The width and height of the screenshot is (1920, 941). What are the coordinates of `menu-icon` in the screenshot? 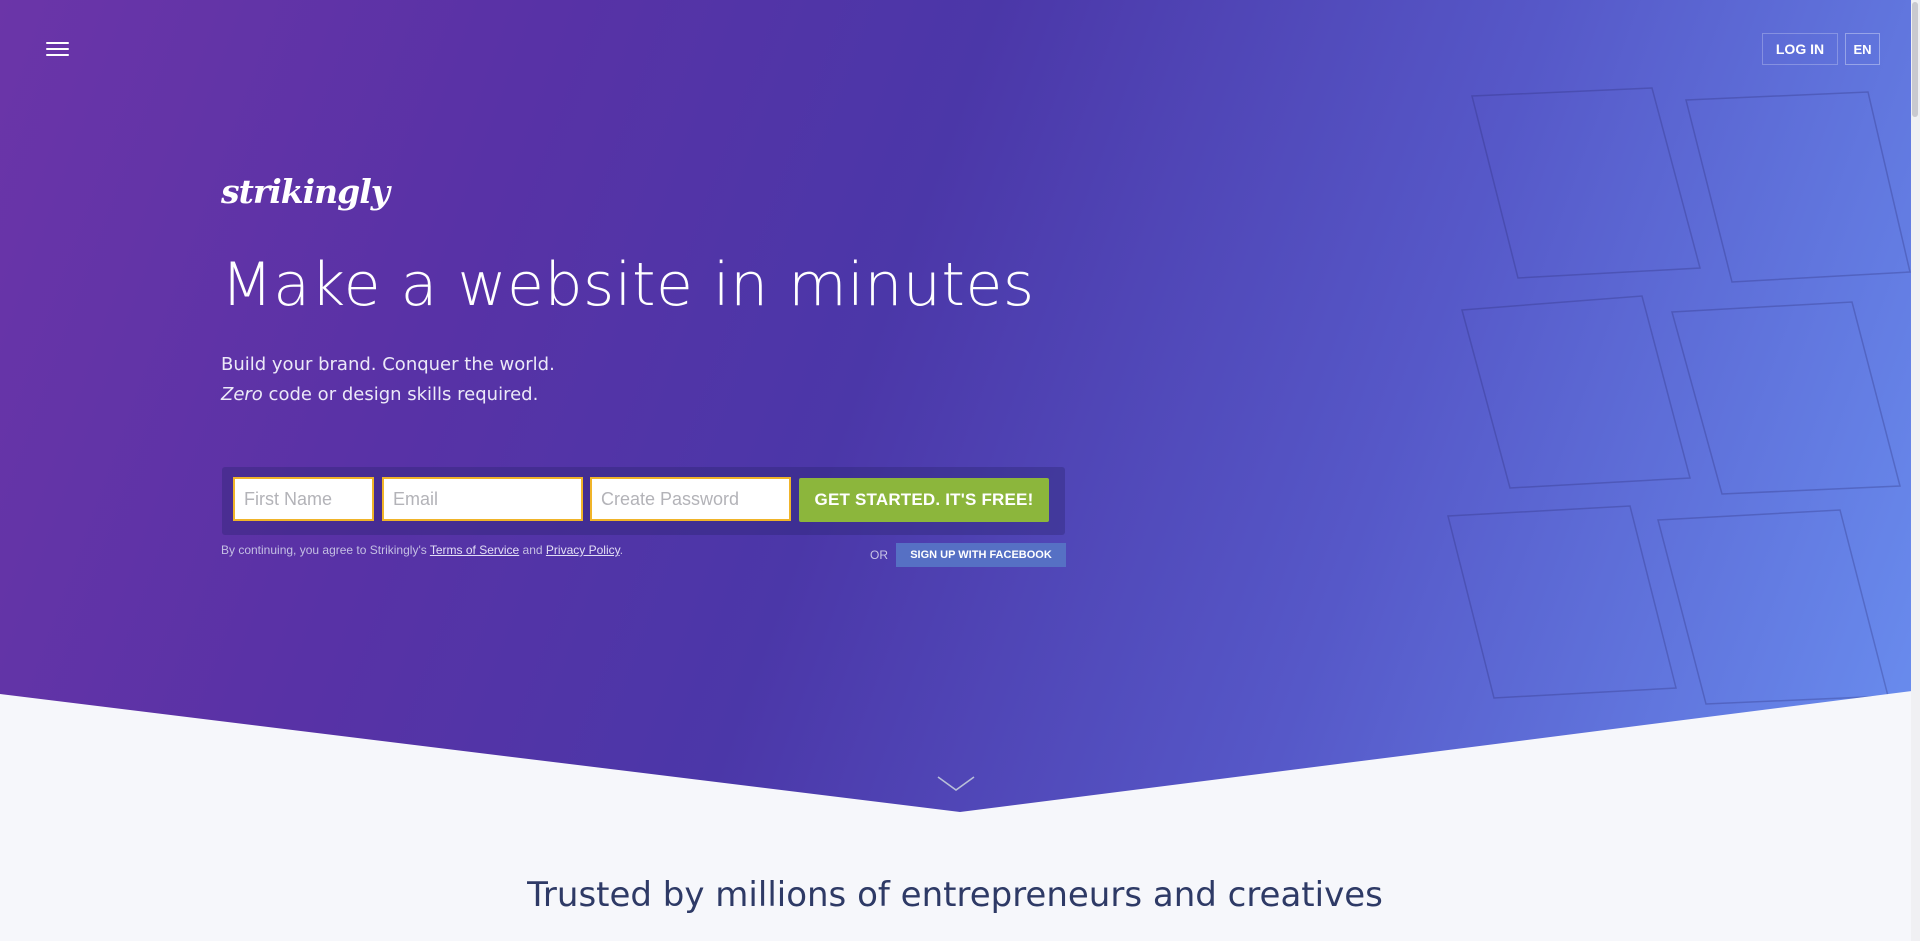 It's located at (57, 49).